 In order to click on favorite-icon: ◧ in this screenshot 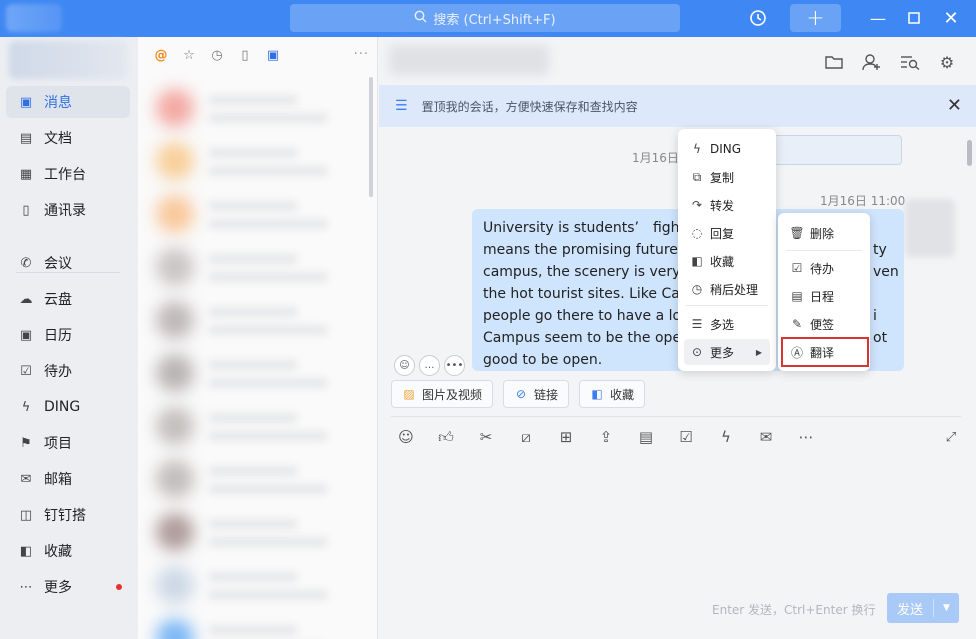, I will do `click(26, 551)`.